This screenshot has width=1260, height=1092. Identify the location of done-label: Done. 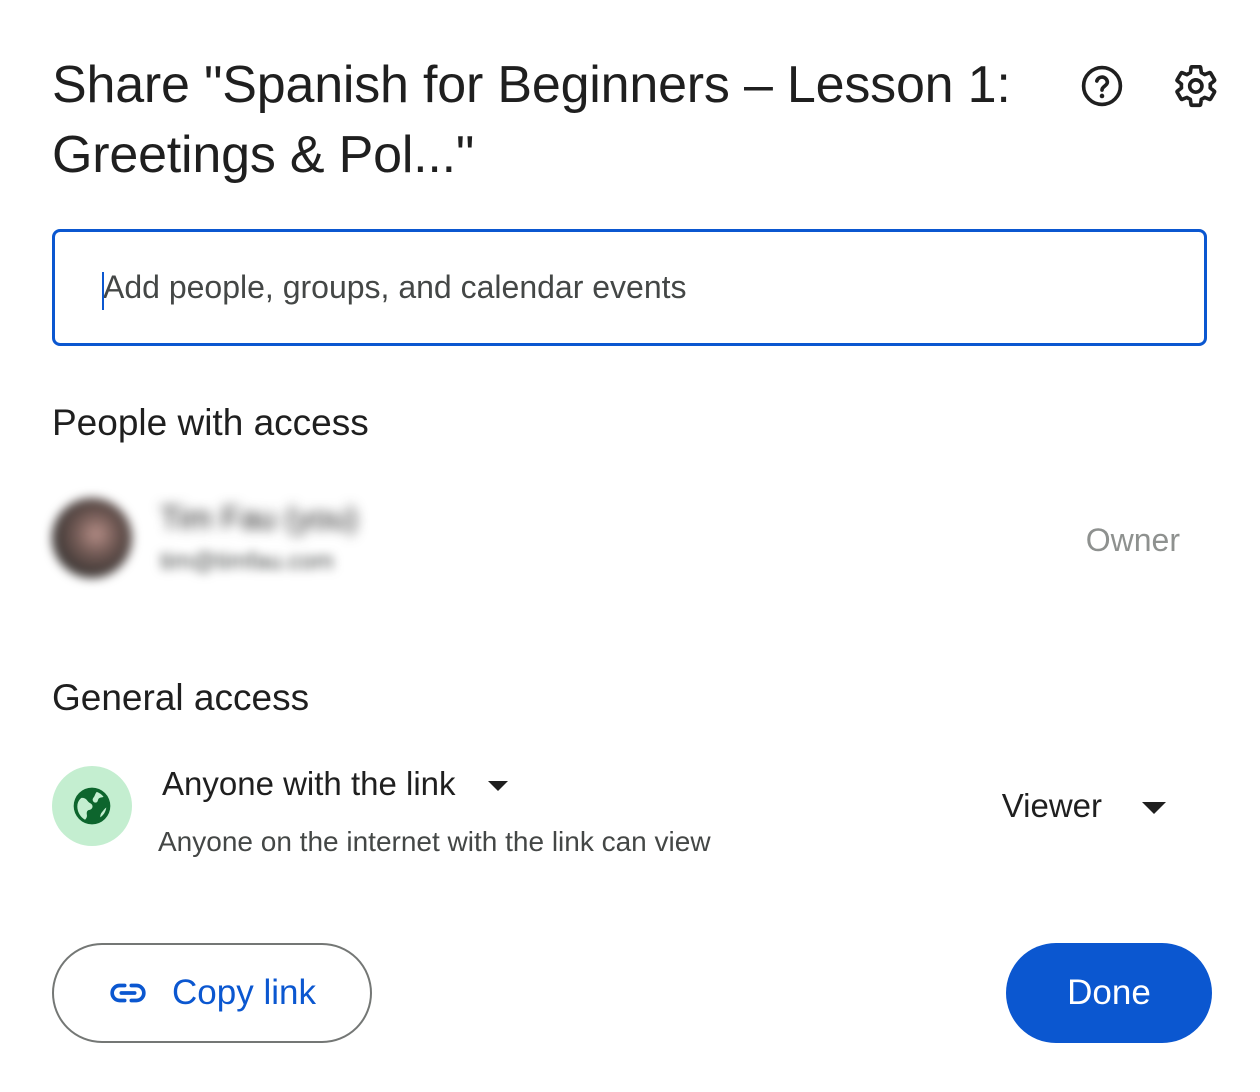
(1109, 992).